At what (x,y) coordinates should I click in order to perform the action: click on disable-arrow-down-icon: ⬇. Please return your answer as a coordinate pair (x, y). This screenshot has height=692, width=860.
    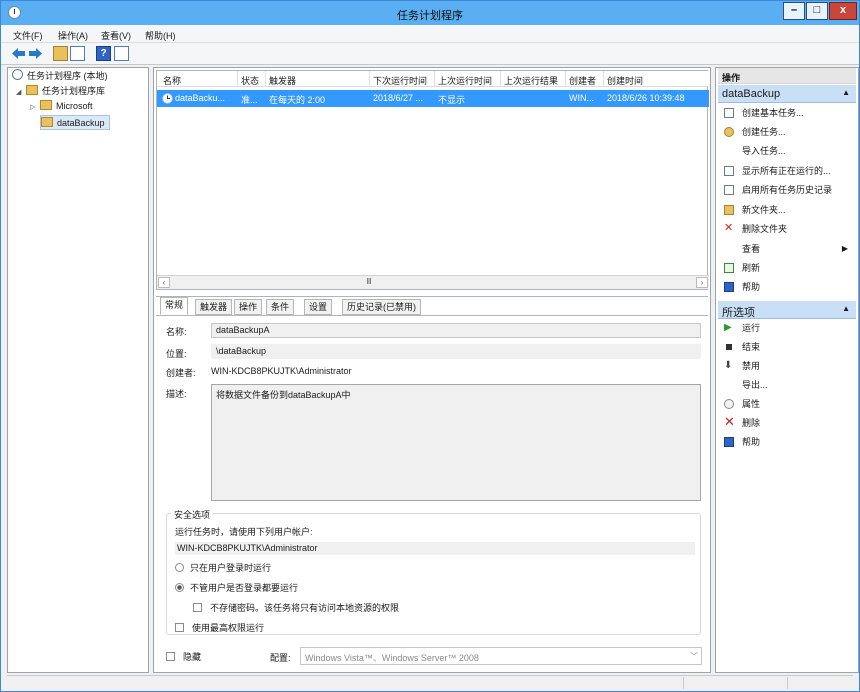
    Looking at the image, I should click on (728, 365).